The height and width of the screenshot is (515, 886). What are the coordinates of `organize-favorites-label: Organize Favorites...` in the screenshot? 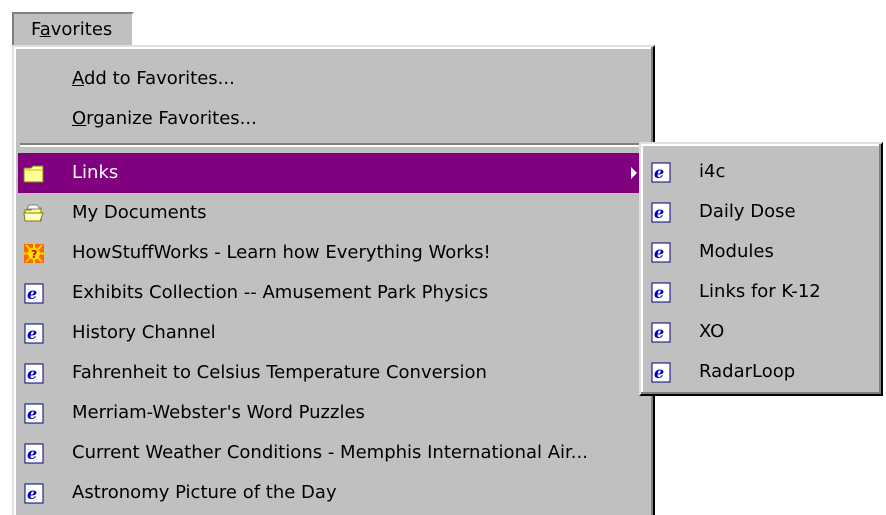 It's located at (164, 119).